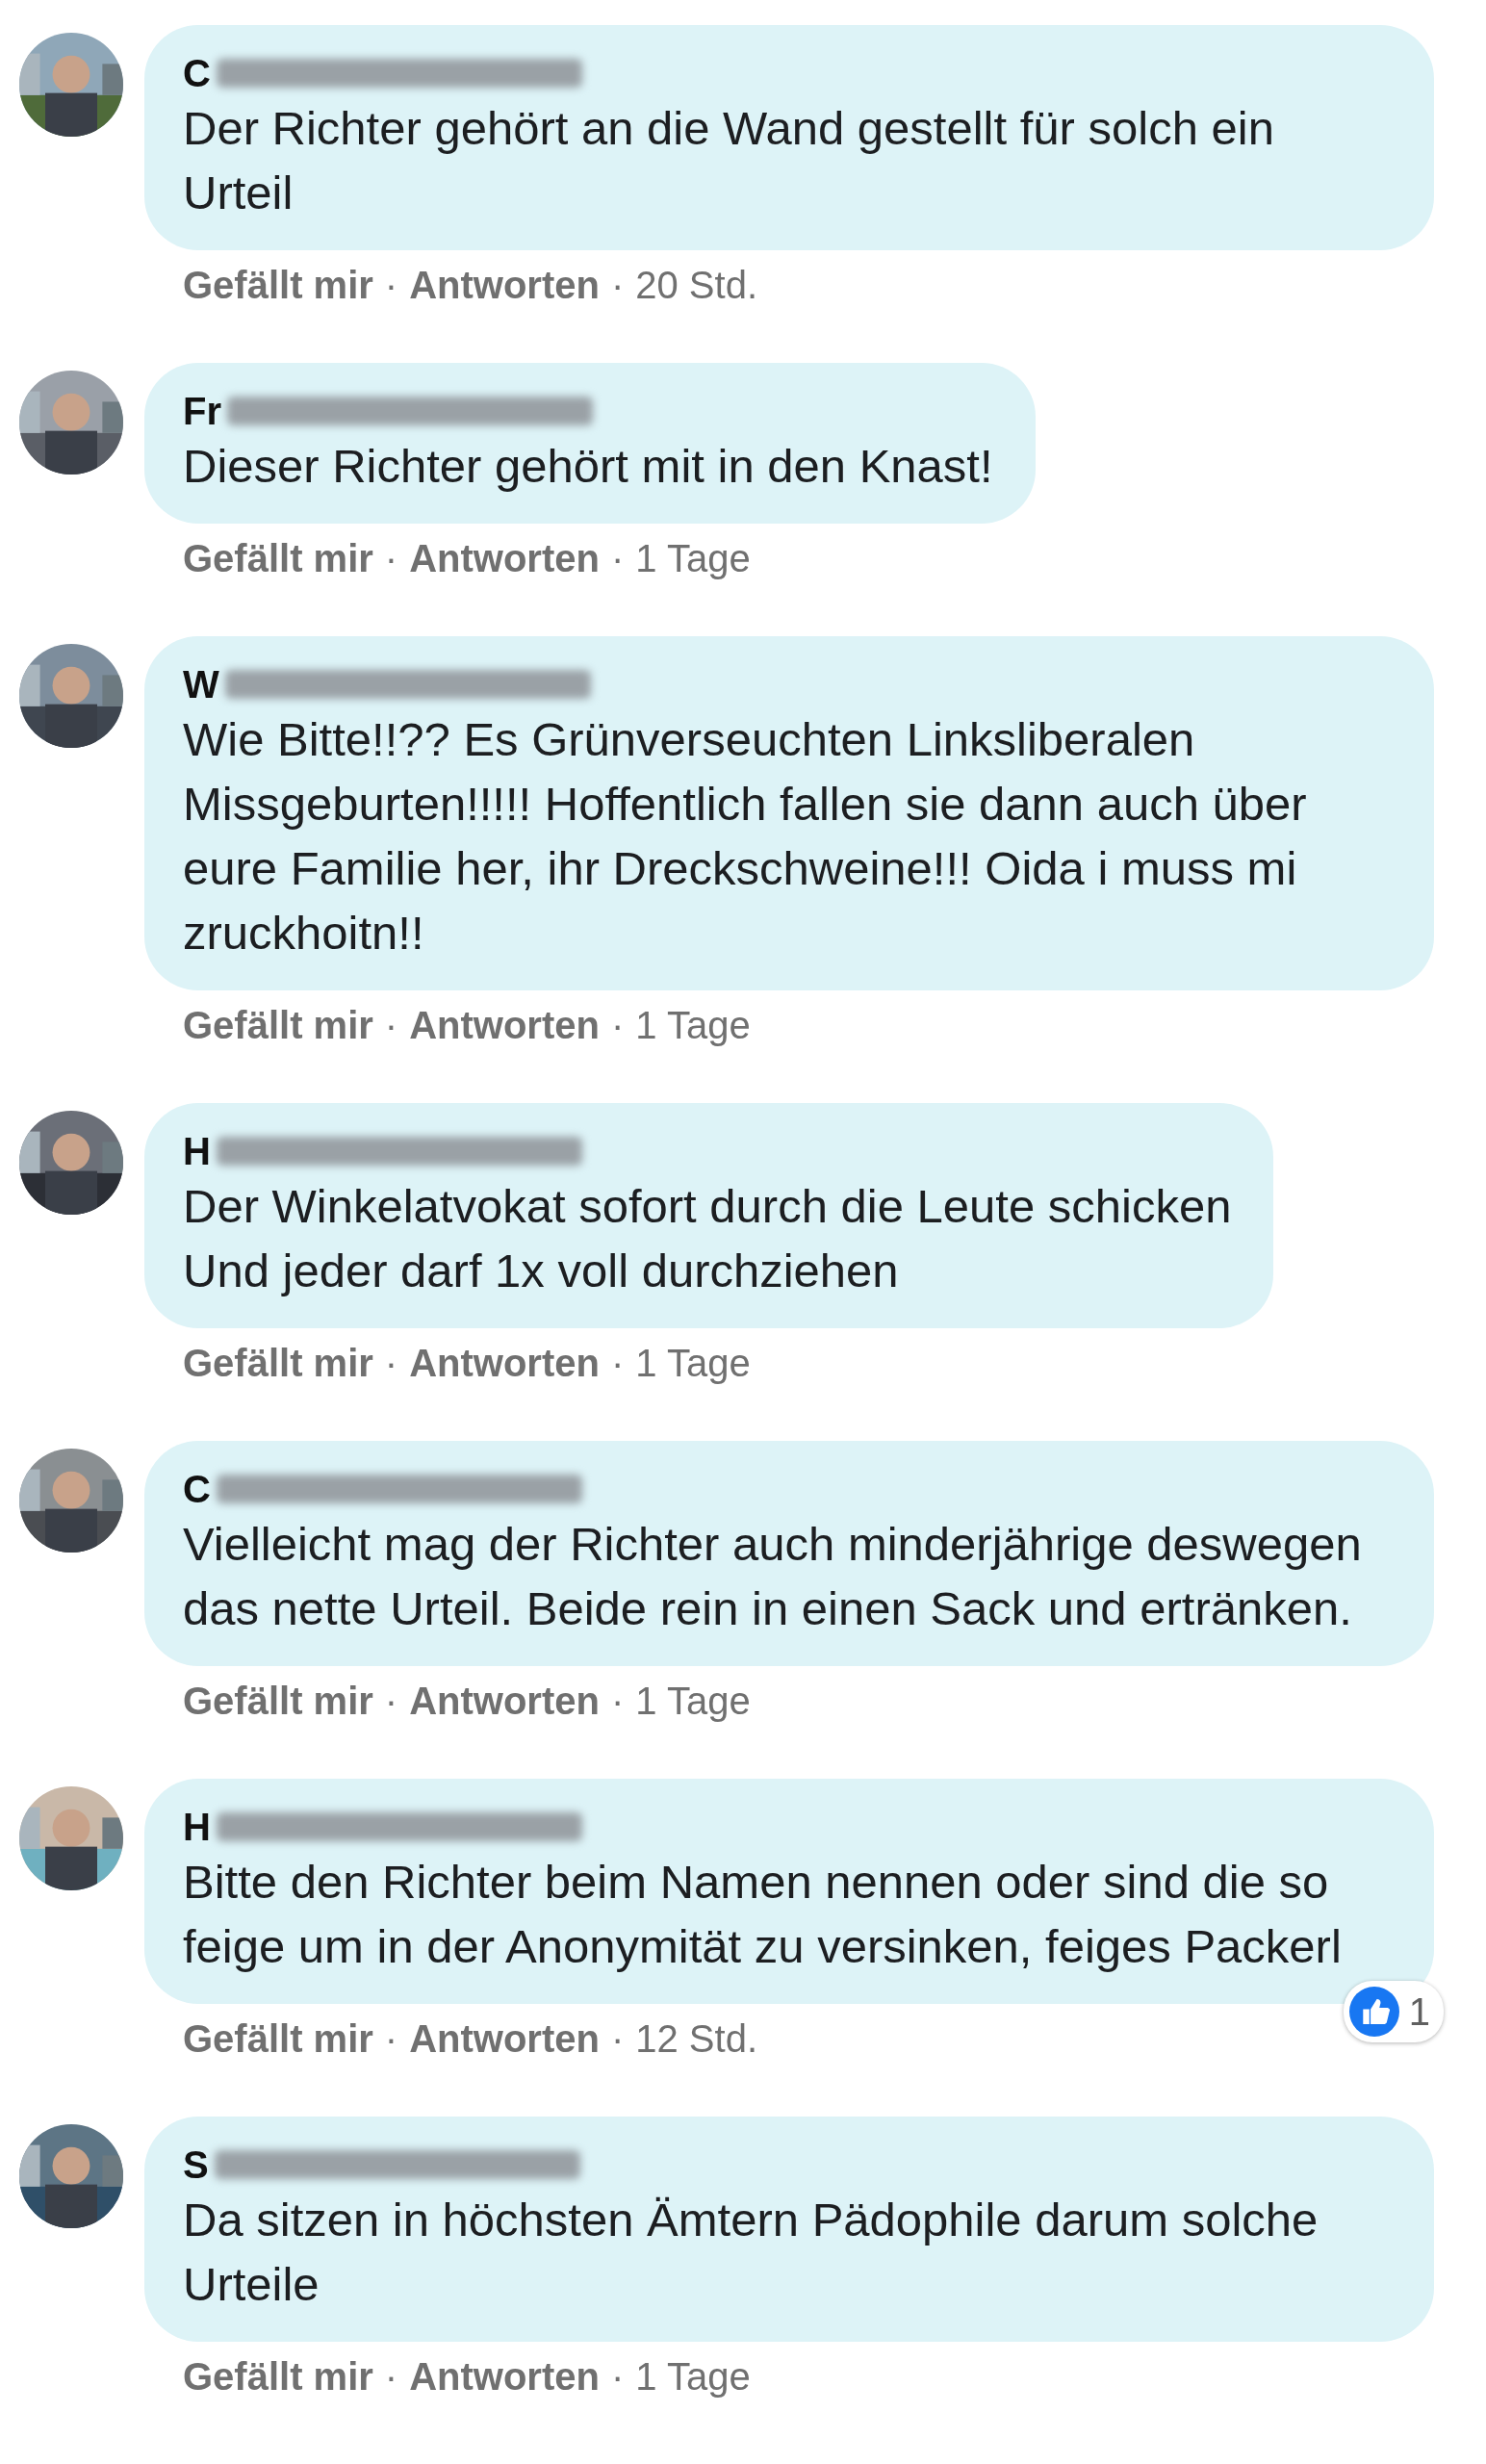  What do you see at coordinates (763, 1914) in the screenshot?
I see `comment-text: Bitte den Richter beim Namen nennen oder sind die so feige um in der Anonymität zu versinken, feiges Packerl` at bounding box center [763, 1914].